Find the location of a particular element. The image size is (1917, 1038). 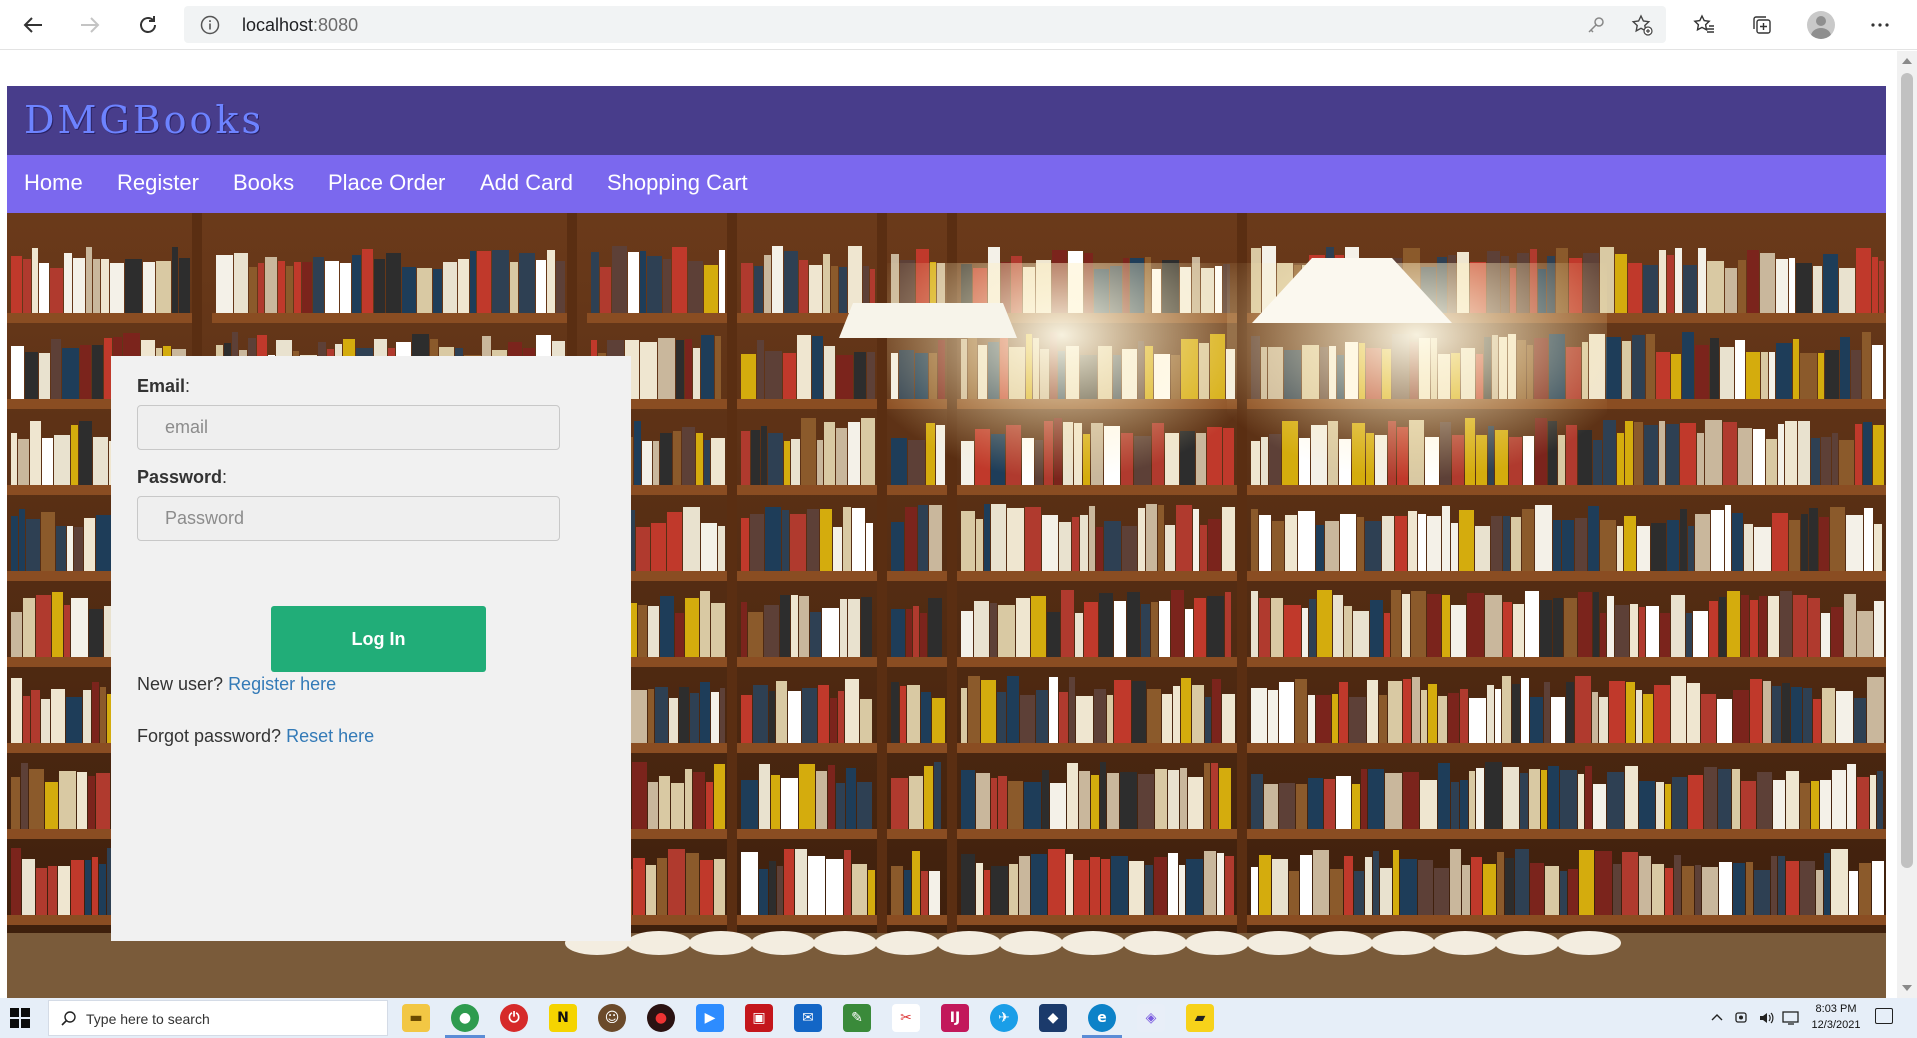

vertical-scrollbar is located at coordinates (1907, 524).